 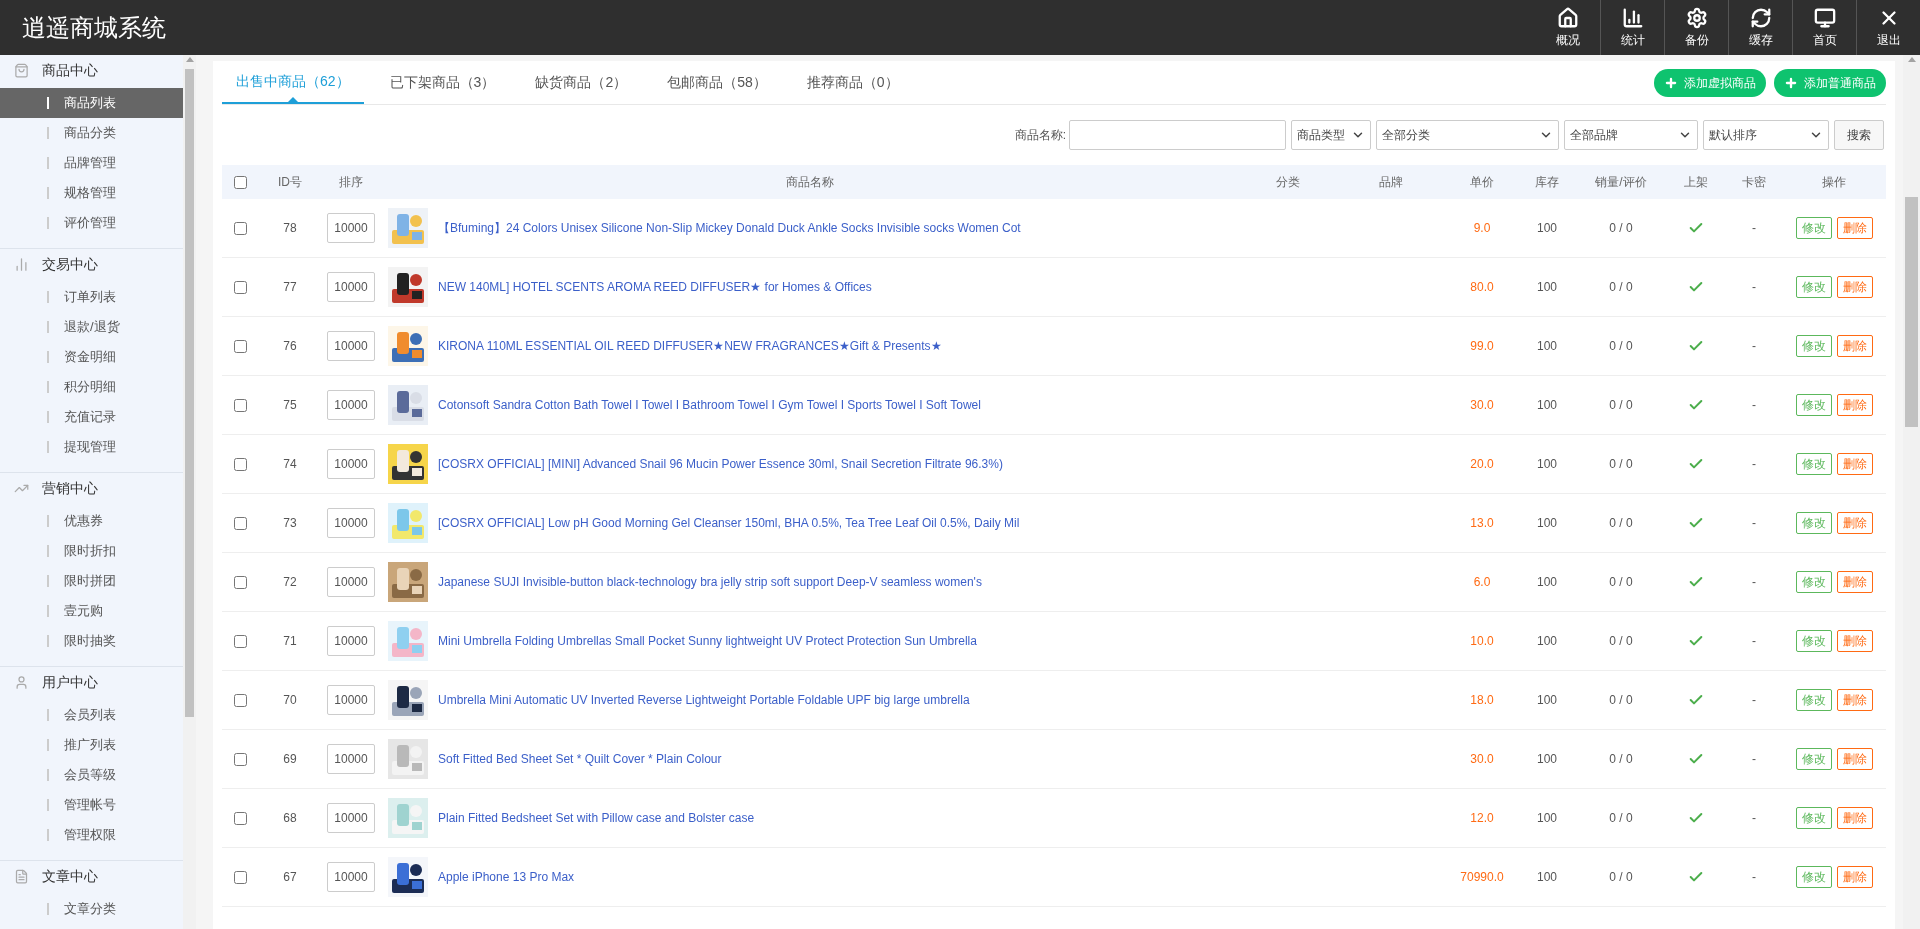 I want to click on sidebar-item: 推广列表, so click(x=91, y=745).